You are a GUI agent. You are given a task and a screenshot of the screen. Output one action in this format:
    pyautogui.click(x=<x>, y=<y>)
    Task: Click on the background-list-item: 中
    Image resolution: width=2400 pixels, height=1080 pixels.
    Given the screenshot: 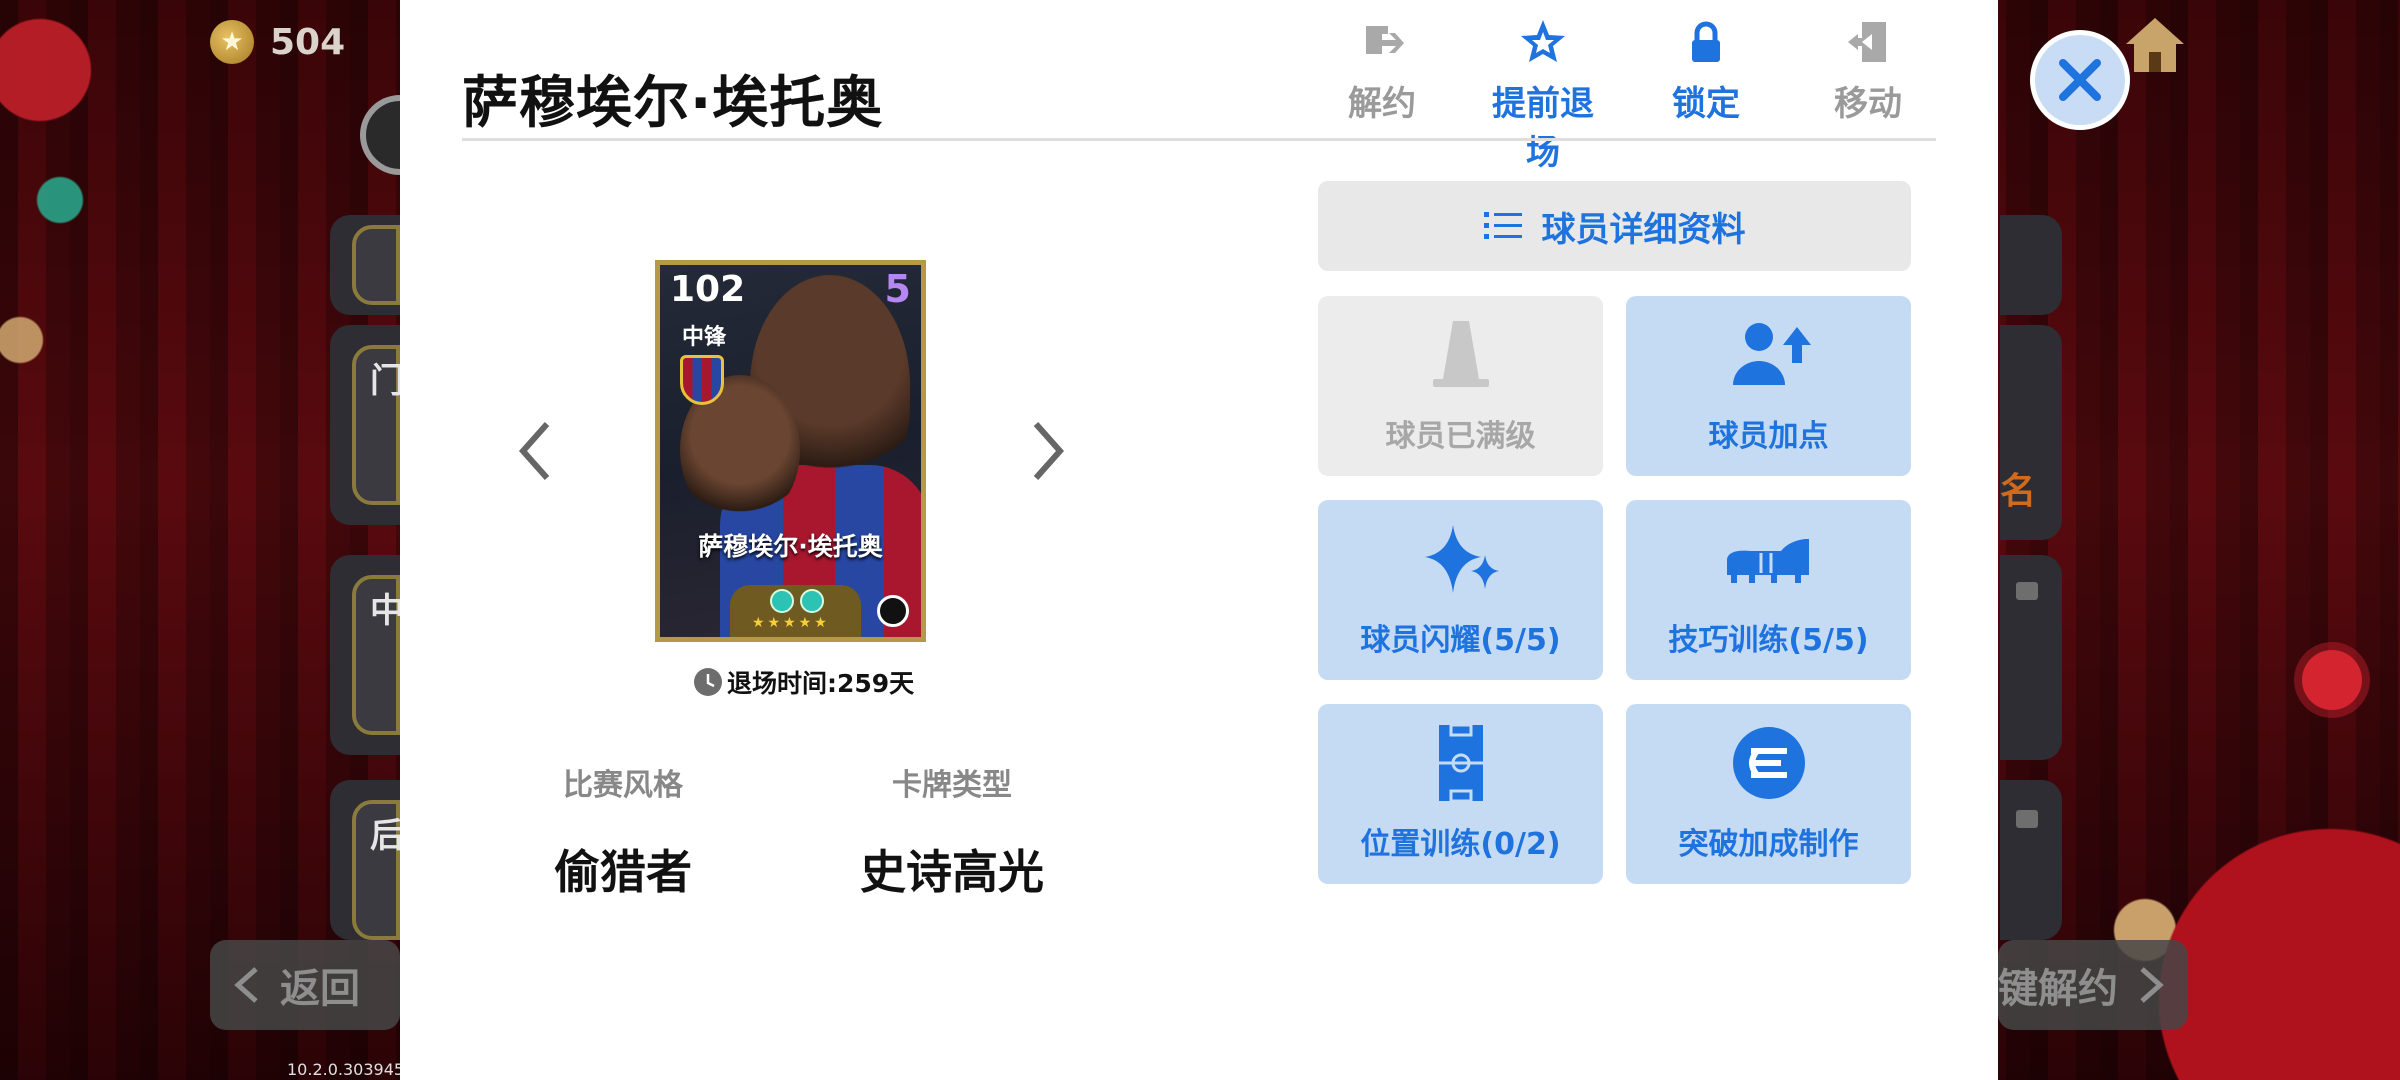 What is the action you would take?
    pyautogui.click(x=367, y=655)
    